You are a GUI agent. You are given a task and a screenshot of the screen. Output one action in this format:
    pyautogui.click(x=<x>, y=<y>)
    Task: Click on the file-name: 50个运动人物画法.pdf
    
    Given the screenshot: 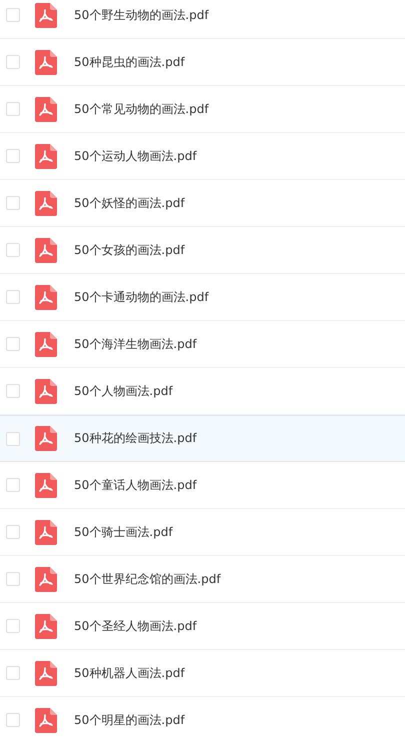 What is the action you would take?
    pyautogui.click(x=135, y=156)
    